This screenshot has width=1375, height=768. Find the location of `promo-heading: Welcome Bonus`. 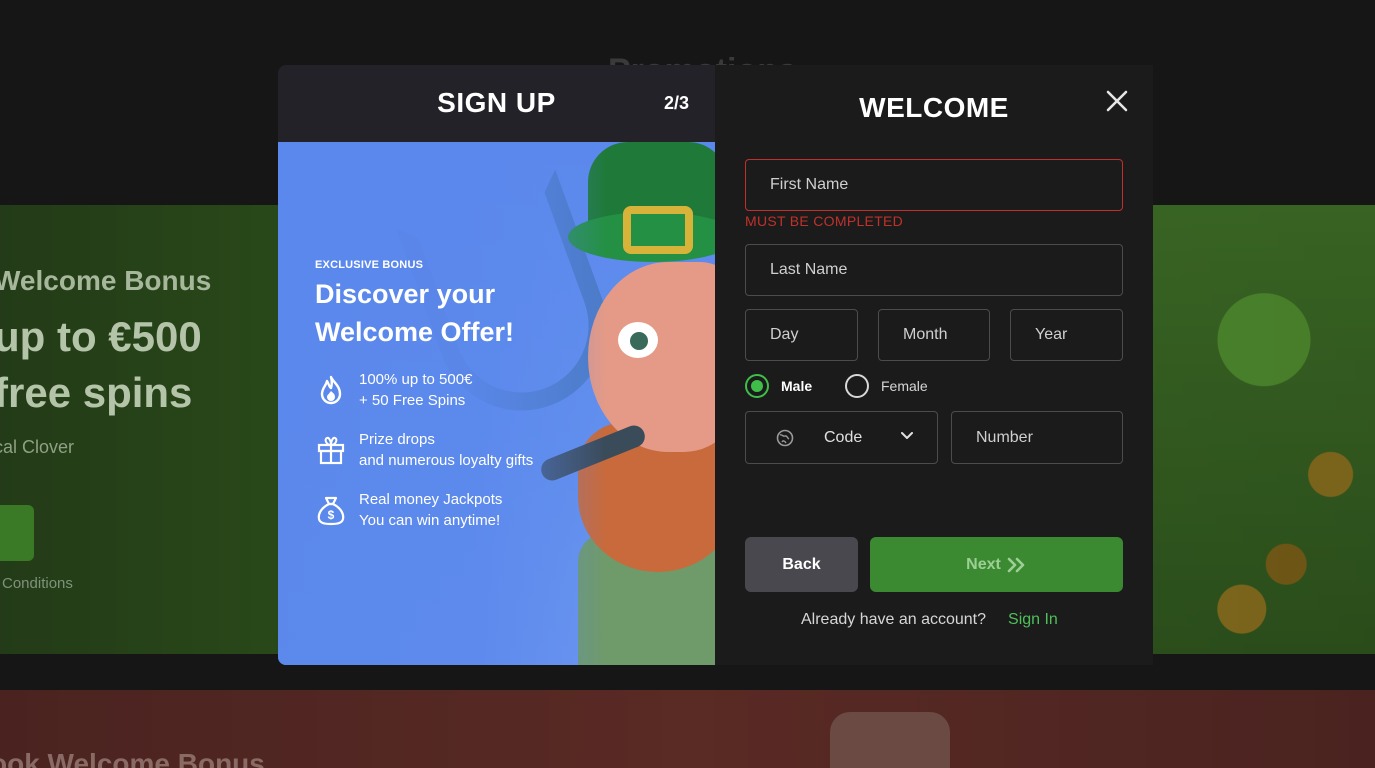

promo-heading: Welcome Bonus is located at coordinates (106, 280).